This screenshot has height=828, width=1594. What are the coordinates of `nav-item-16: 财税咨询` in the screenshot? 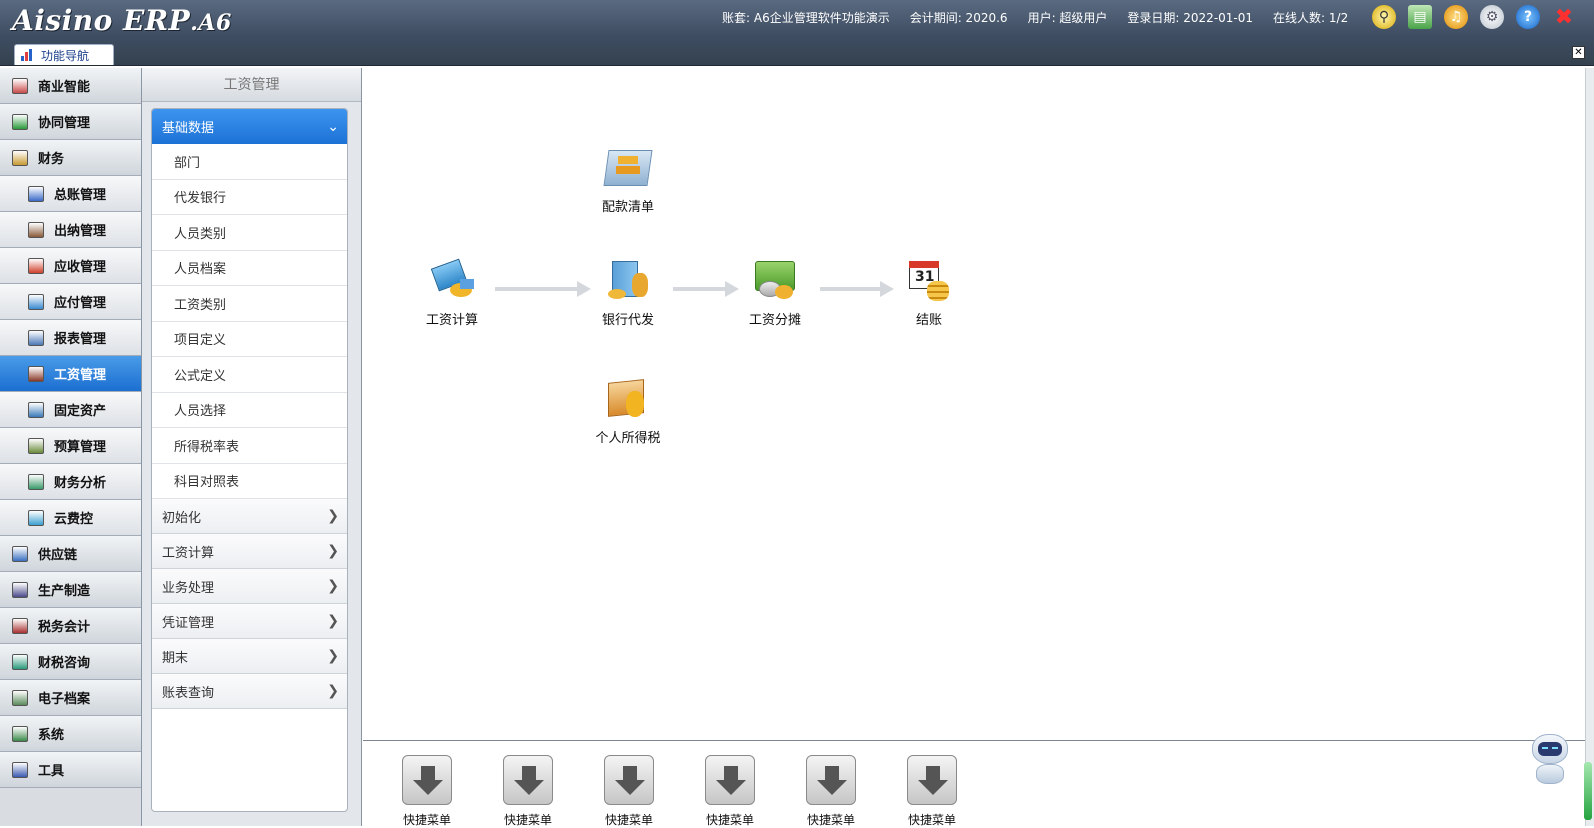 It's located at (70, 662).